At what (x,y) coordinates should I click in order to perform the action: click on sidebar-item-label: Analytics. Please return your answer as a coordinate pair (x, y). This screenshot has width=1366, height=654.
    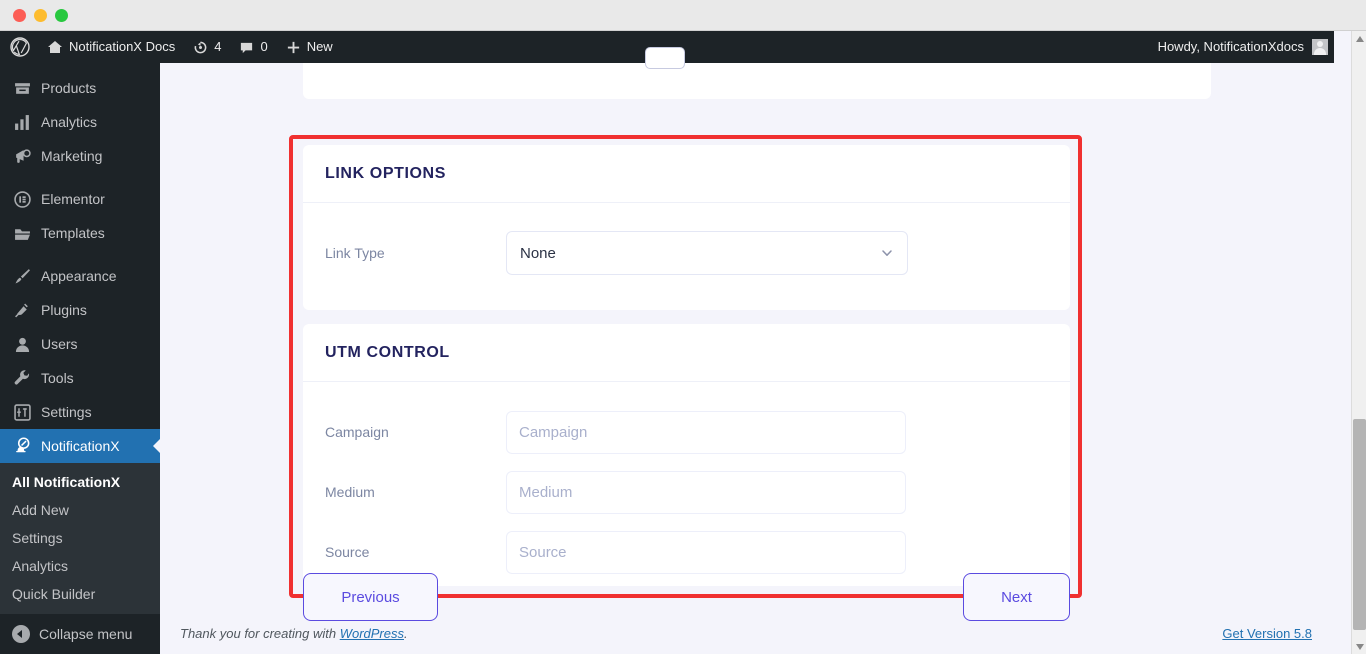
    Looking at the image, I should click on (69, 122).